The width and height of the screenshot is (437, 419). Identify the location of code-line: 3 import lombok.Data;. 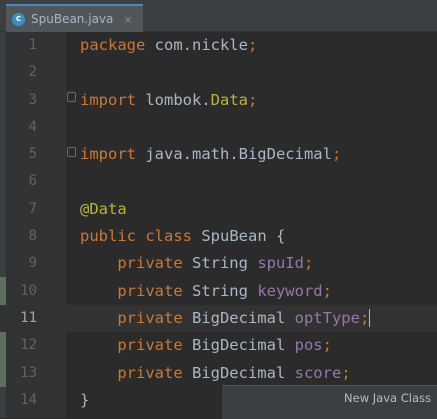
(218, 100).